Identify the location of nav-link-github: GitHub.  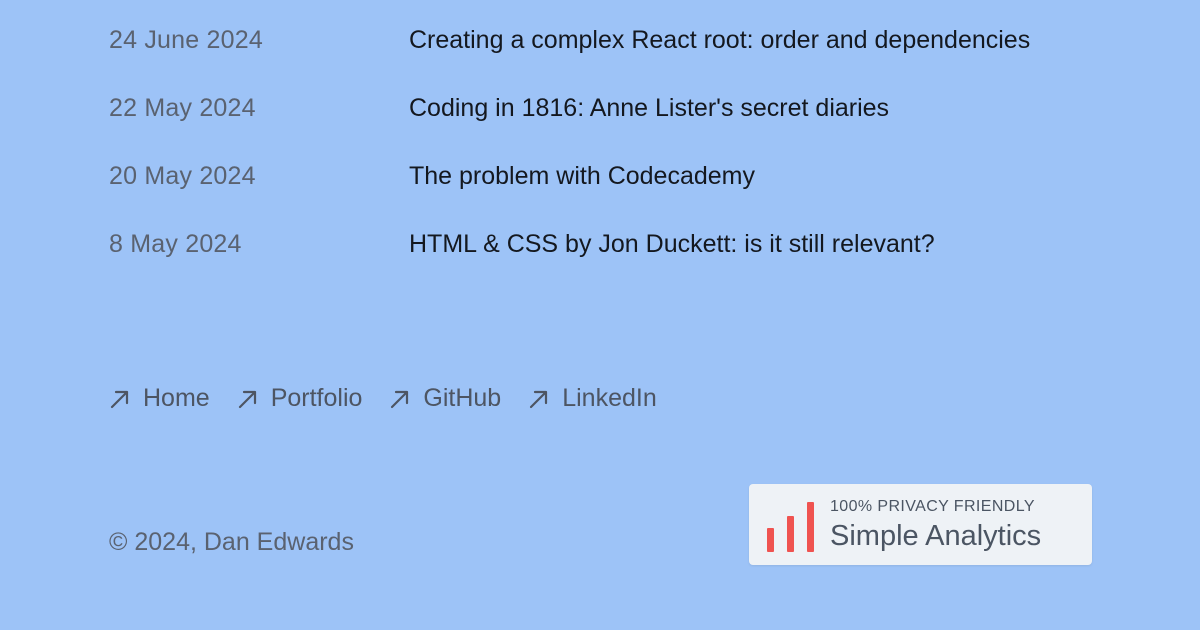
(445, 398).